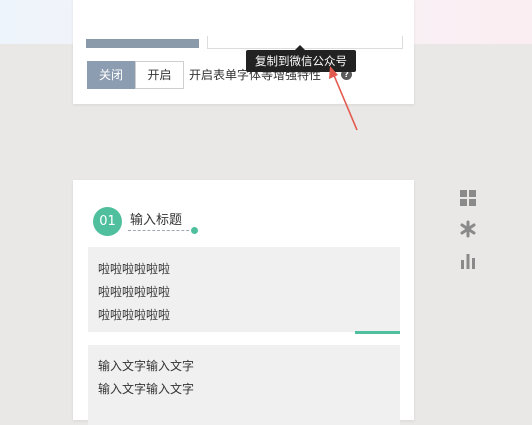  Describe the element at coordinates (377, 332) in the screenshot. I see `accent-bar` at that location.